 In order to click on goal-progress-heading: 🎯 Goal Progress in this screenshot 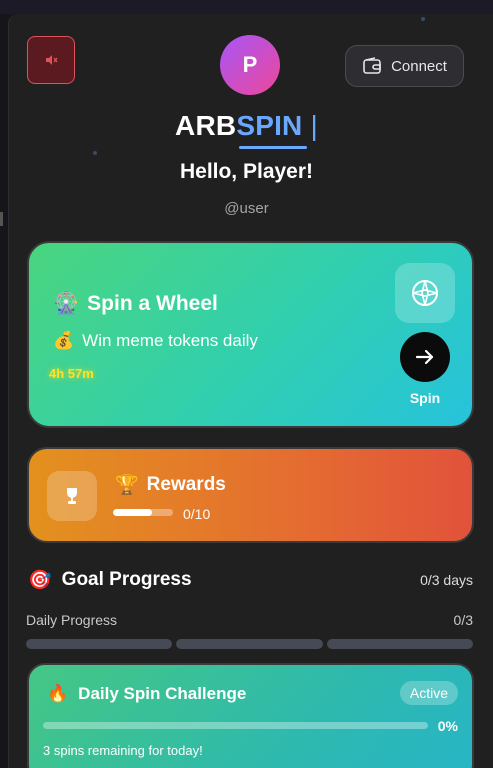, I will do `click(110, 580)`.